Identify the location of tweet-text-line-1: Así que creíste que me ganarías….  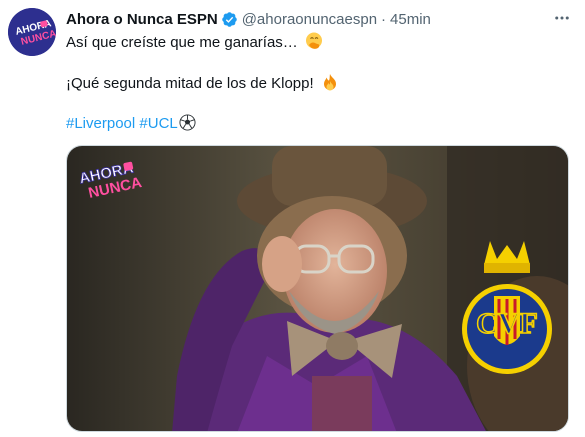
(194, 42).